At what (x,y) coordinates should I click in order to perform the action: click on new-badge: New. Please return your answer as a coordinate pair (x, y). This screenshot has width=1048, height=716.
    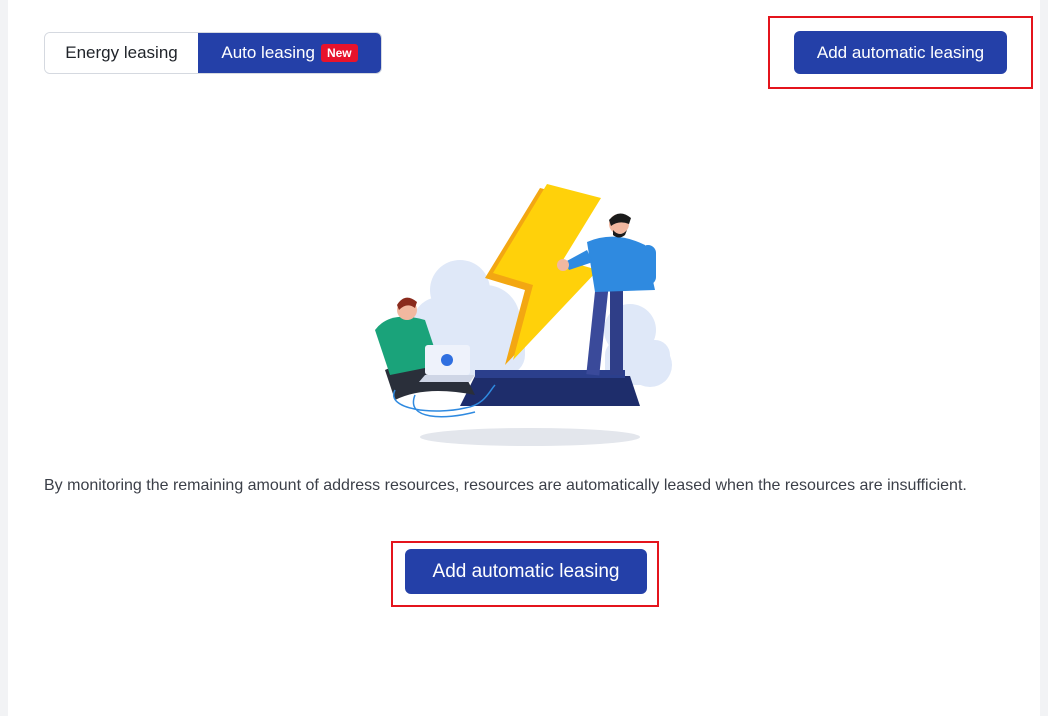
    Looking at the image, I should click on (339, 53).